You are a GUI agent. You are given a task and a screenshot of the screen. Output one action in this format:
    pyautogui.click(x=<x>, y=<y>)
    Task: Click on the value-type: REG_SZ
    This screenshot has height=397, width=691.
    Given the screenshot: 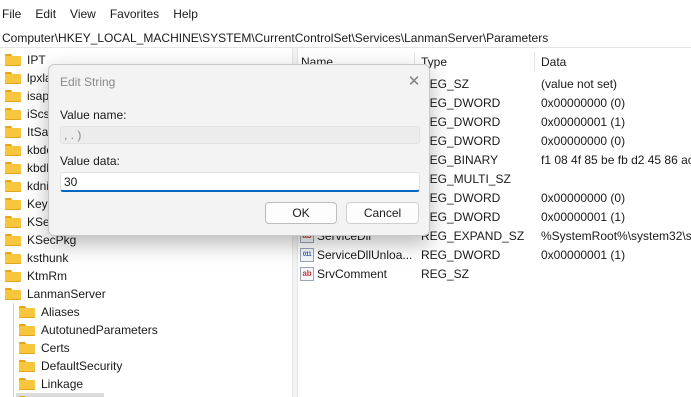 What is the action you would take?
    pyautogui.click(x=445, y=274)
    